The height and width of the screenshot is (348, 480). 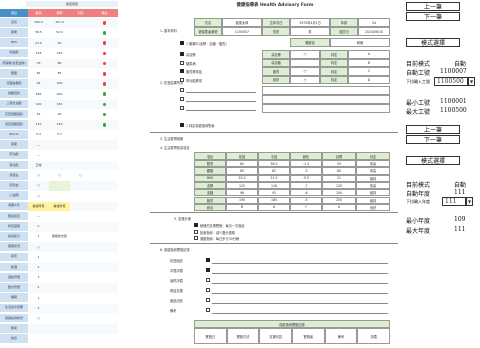 What do you see at coordinates (418, 73) in the screenshot?
I see `auto-id-label: 自動工號` at bounding box center [418, 73].